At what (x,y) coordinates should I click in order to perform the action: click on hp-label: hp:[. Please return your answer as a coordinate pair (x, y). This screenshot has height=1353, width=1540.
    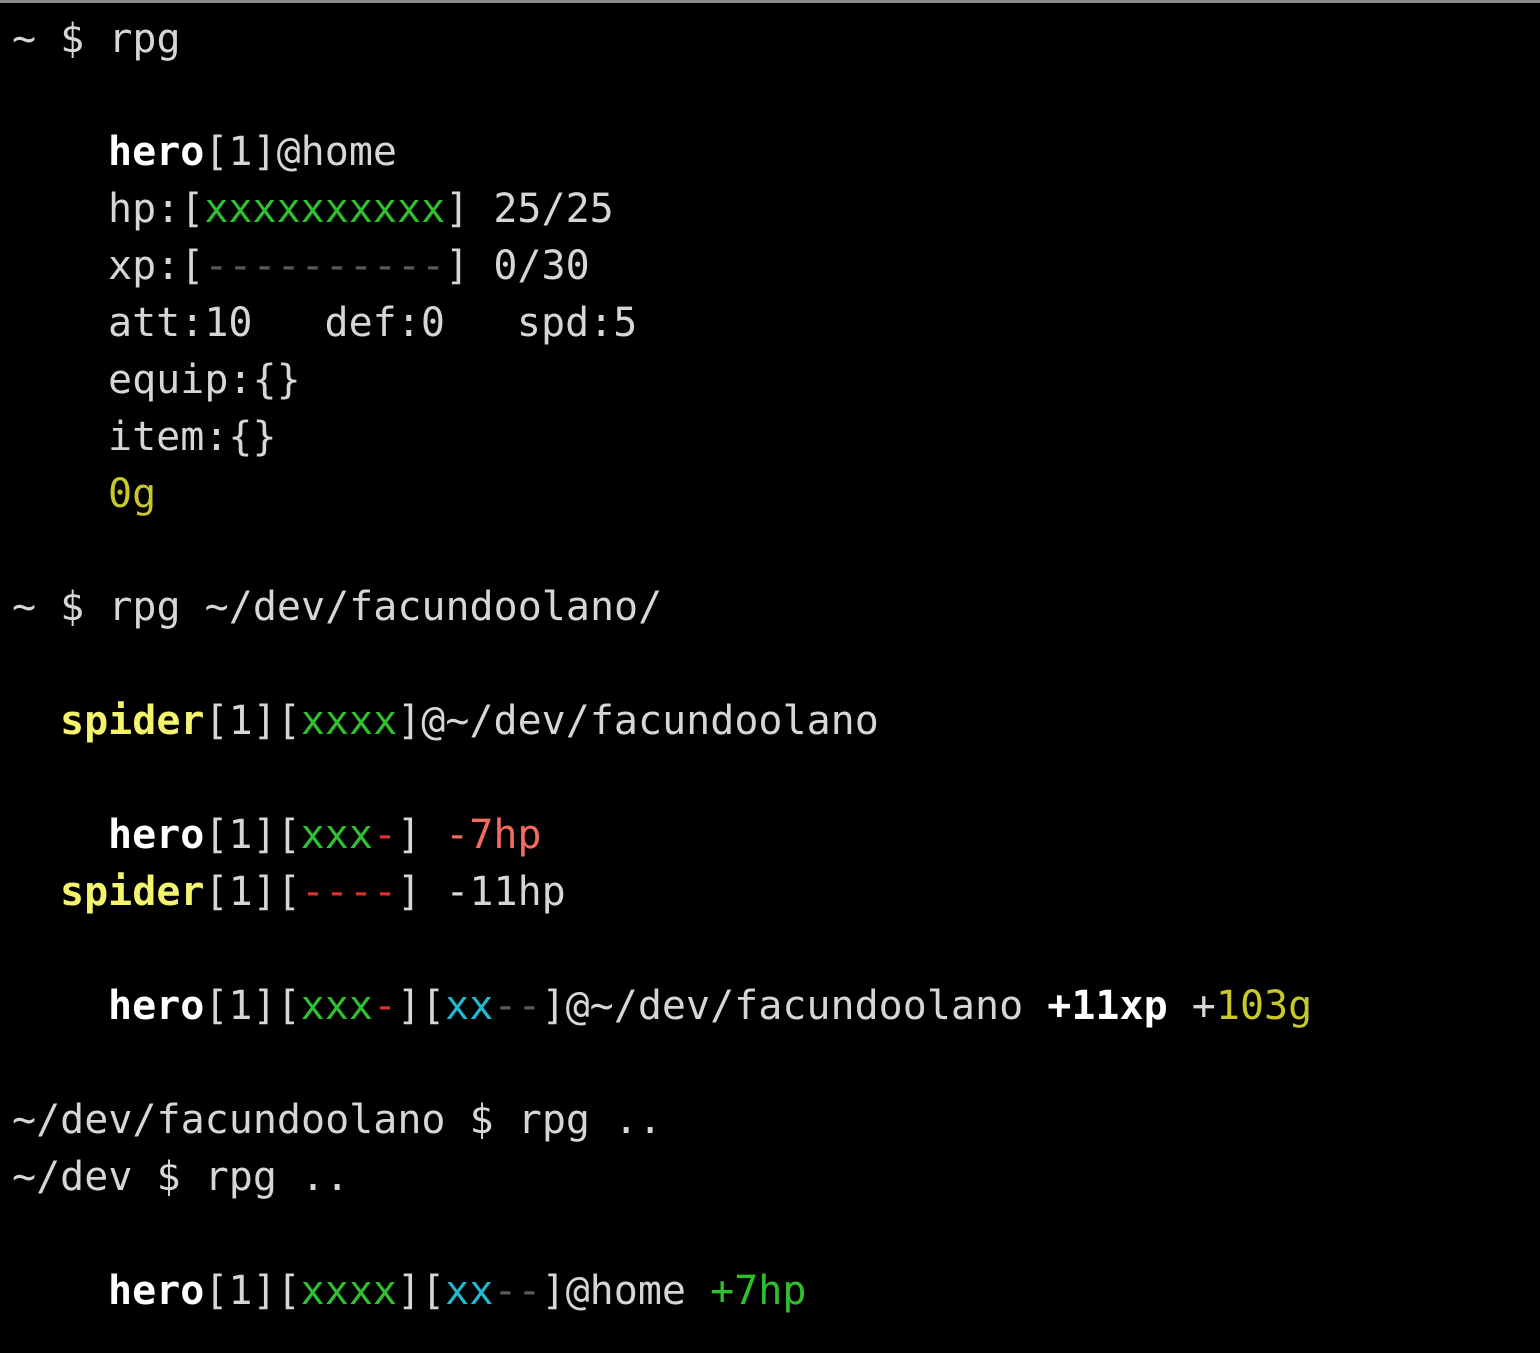
    Looking at the image, I should click on (156, 209).